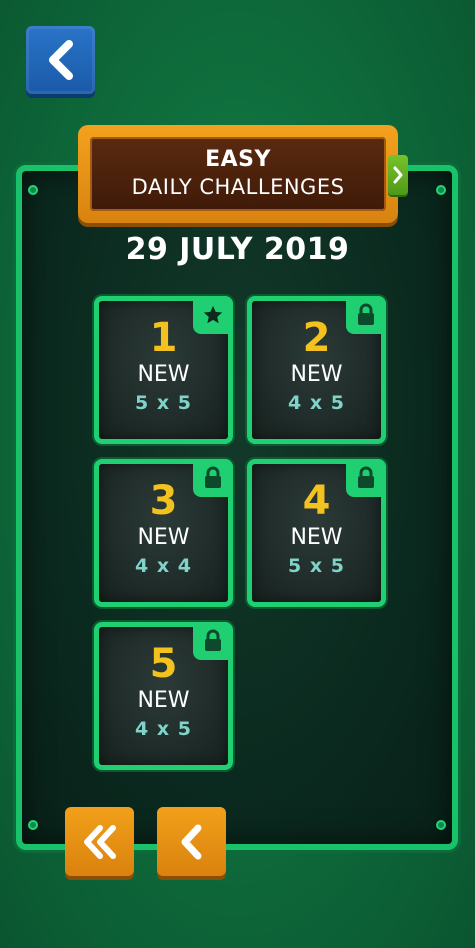 The width and height of the screenshot is (475, 948). I want to click on mode-plaque-inner: EASY DAILY CHALLENGES, so click(238, 174).